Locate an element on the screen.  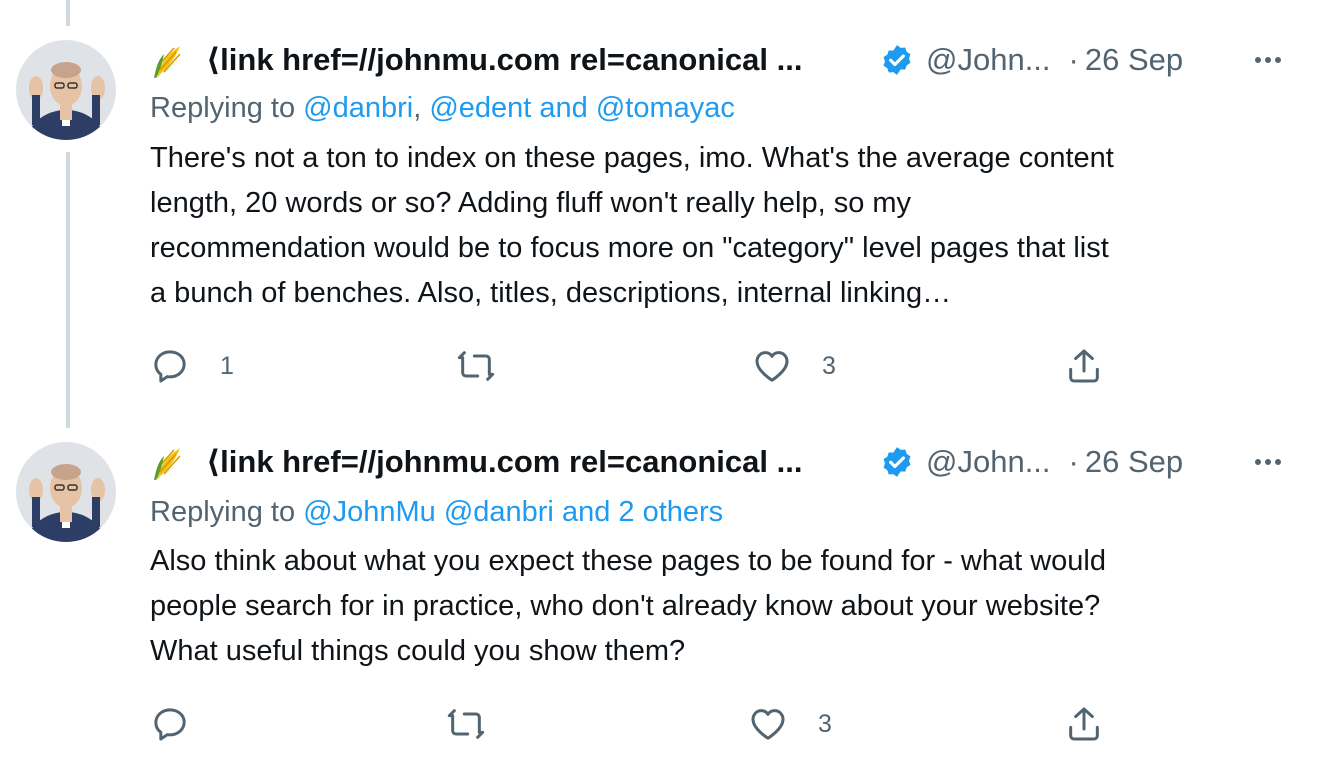
tweet-actions: 1 3 is located at coordinates (650, 366).